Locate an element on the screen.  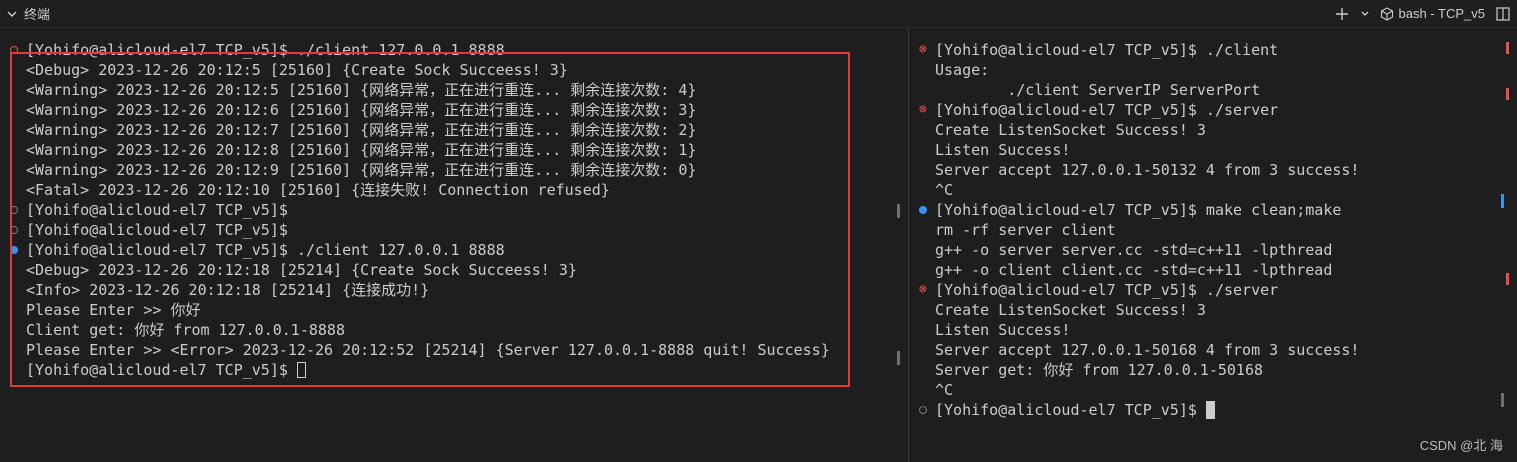
panel-title: 终端 is located at coordinates (37, 13).